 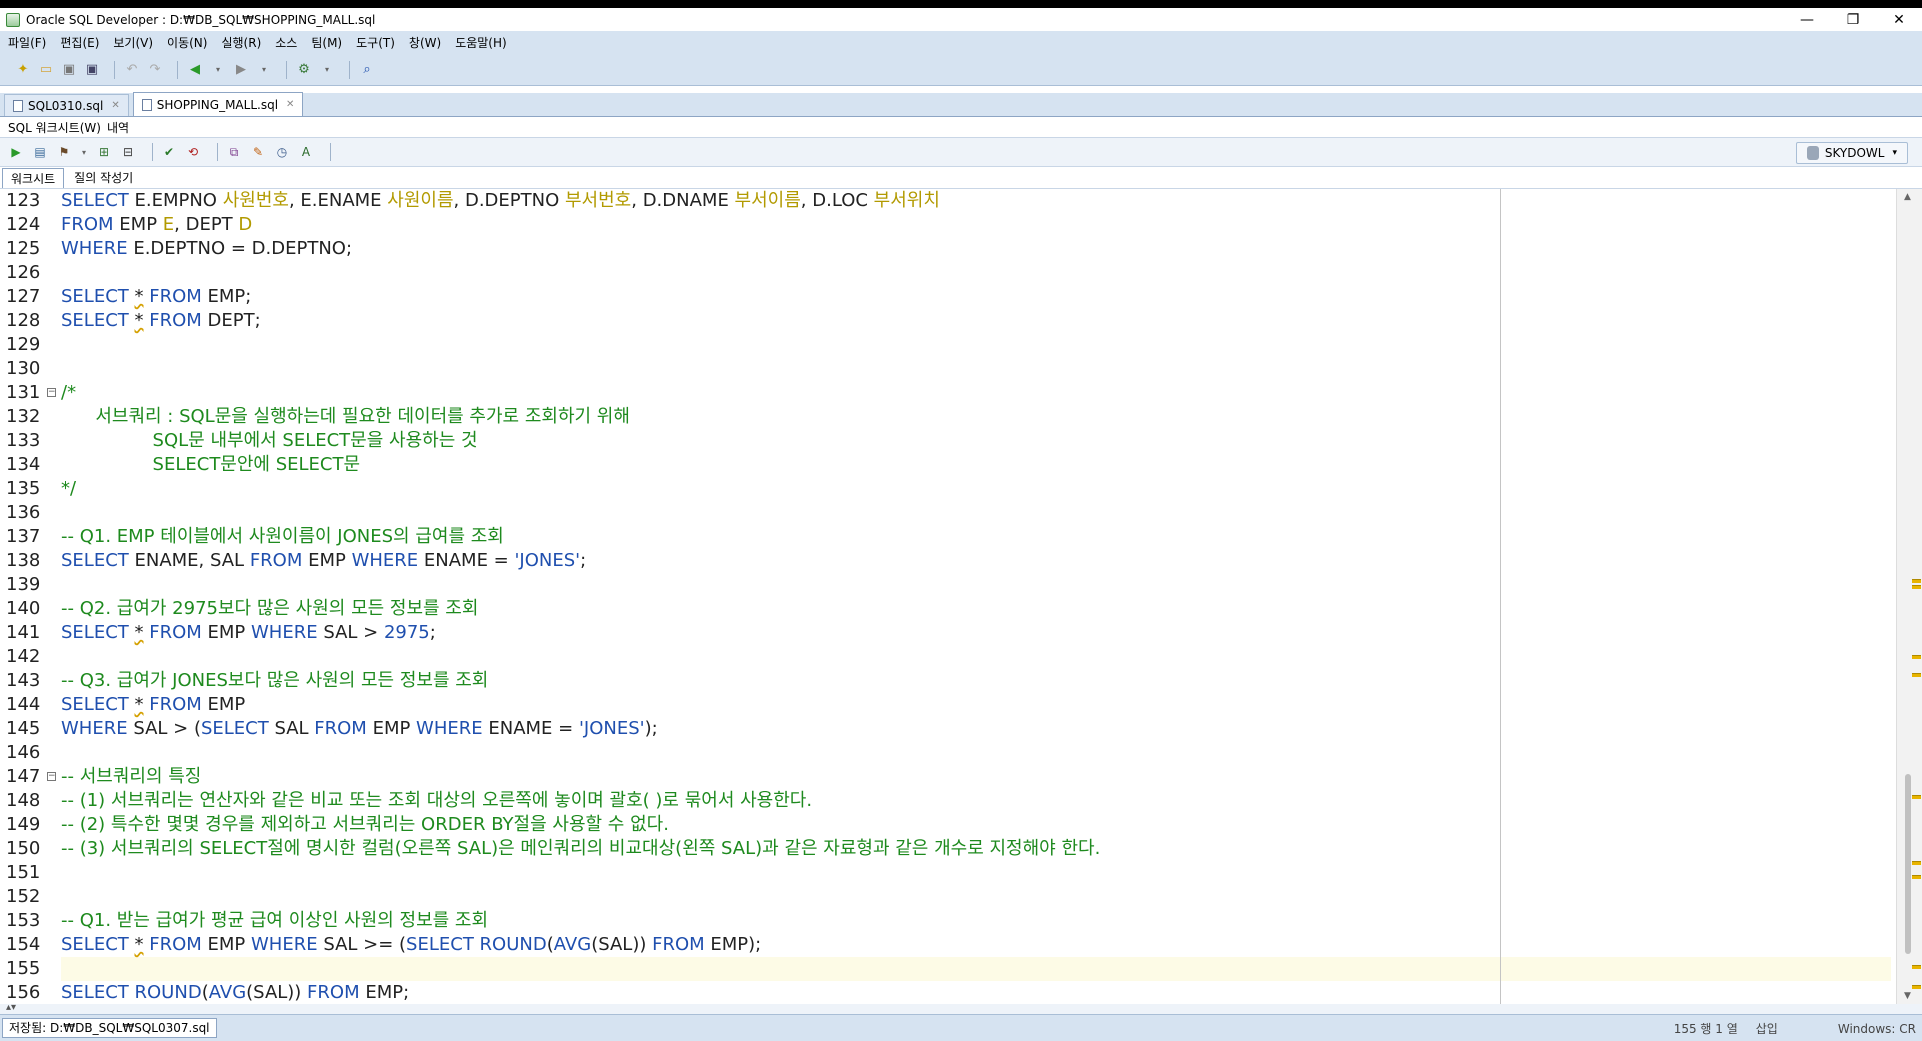 I want to click on menu-run: 실행(R), so click(x=241, y=42).